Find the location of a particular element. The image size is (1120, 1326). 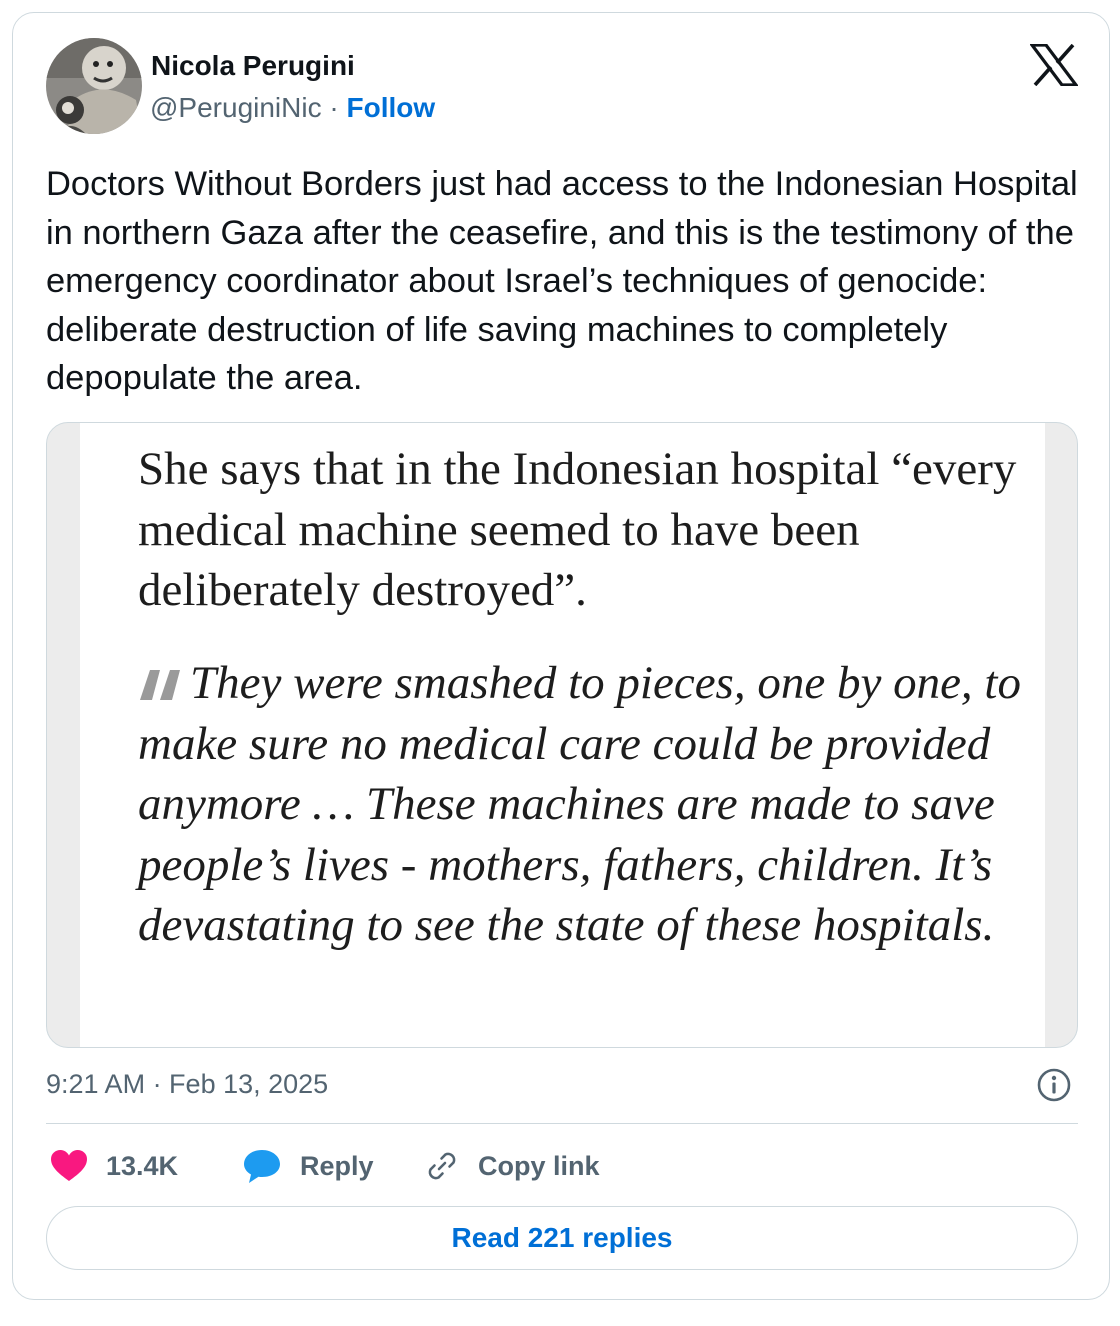

info-icon is located at coordinates (1054, 1085).